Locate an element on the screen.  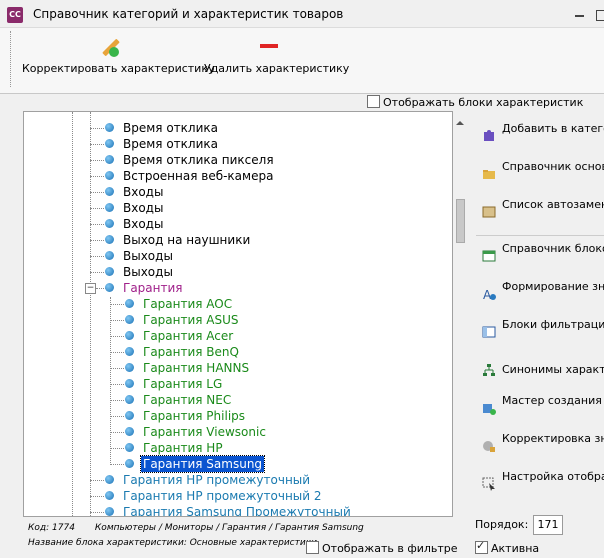
cursor-select-icon is located at coordinates (488, 484).